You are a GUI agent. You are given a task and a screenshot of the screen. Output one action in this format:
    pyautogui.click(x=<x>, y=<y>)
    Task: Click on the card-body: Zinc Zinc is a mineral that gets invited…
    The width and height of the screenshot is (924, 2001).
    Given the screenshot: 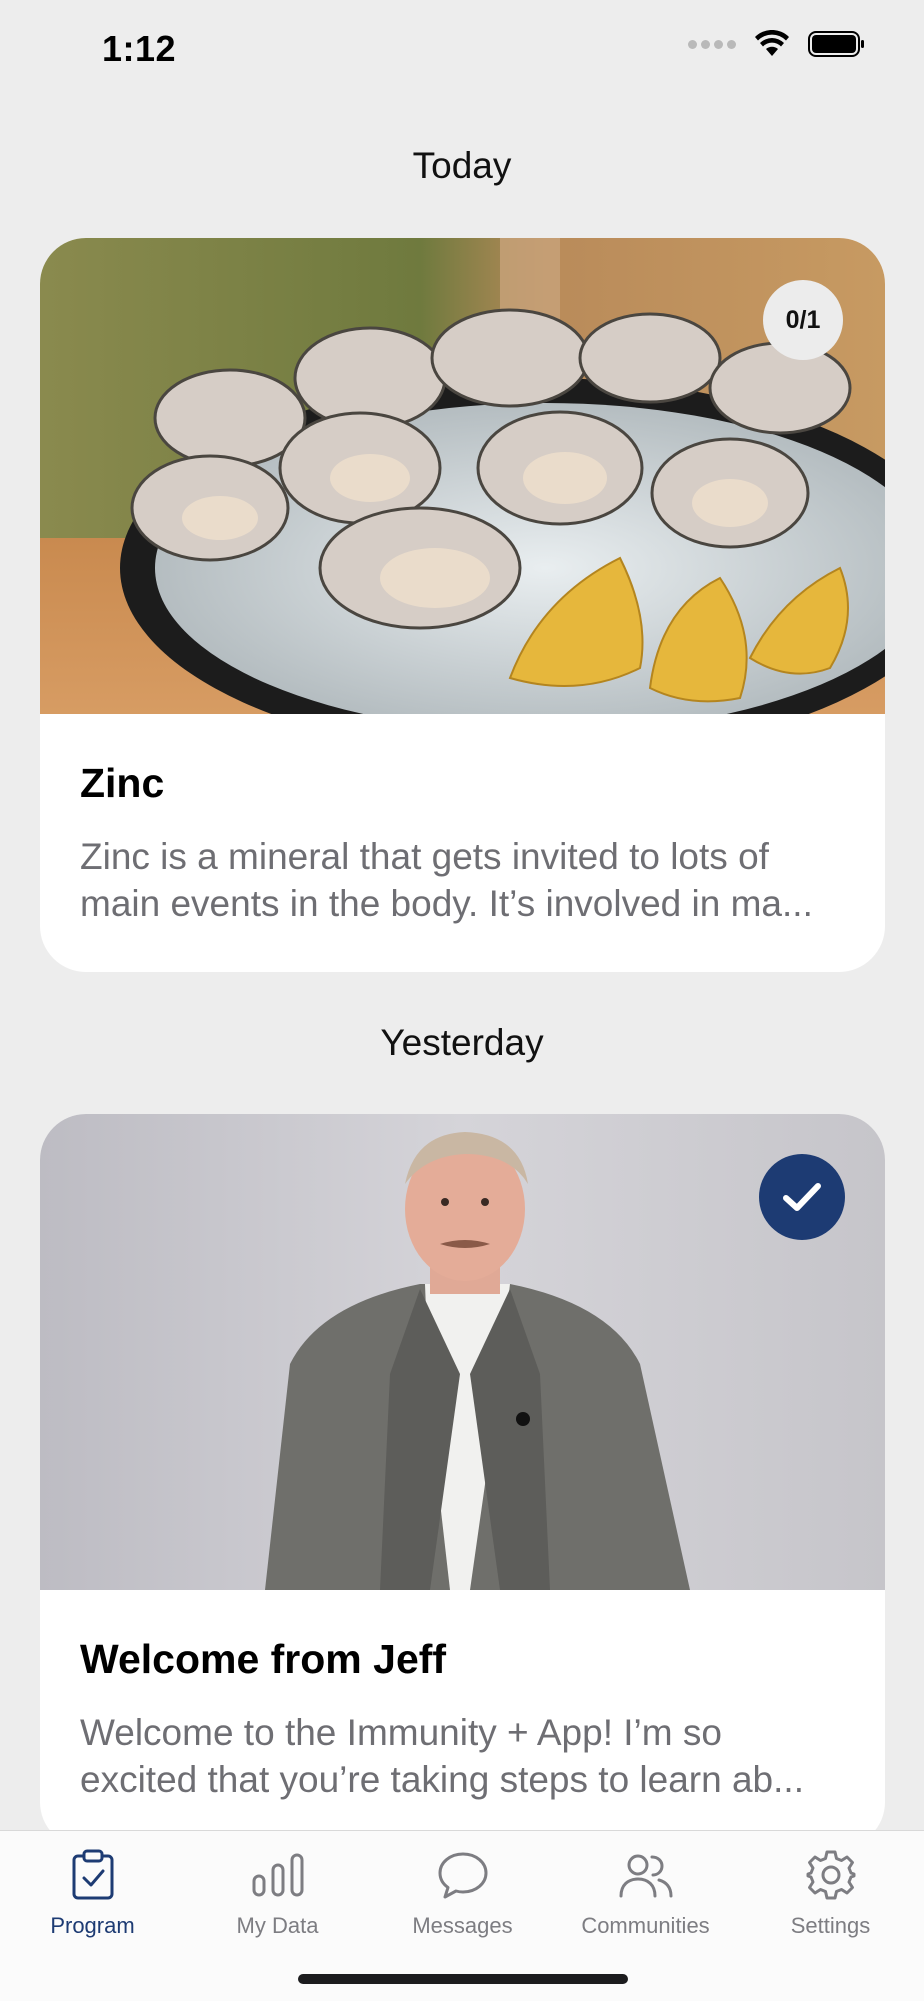 What is the action you would take?
    pyautogui.click(x=462, y=840)
    